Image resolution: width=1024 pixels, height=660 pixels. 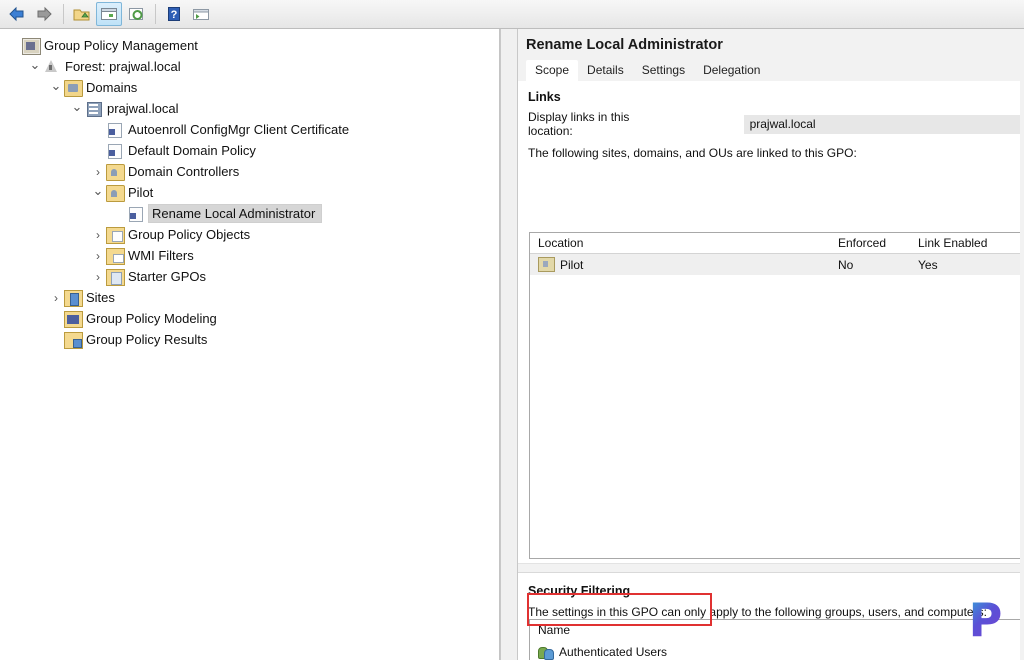 What do you see at coordinates (579, 124) in the screenshot?
I see `display-links-label: Display links in this location:` at bounding box center [579, 124].